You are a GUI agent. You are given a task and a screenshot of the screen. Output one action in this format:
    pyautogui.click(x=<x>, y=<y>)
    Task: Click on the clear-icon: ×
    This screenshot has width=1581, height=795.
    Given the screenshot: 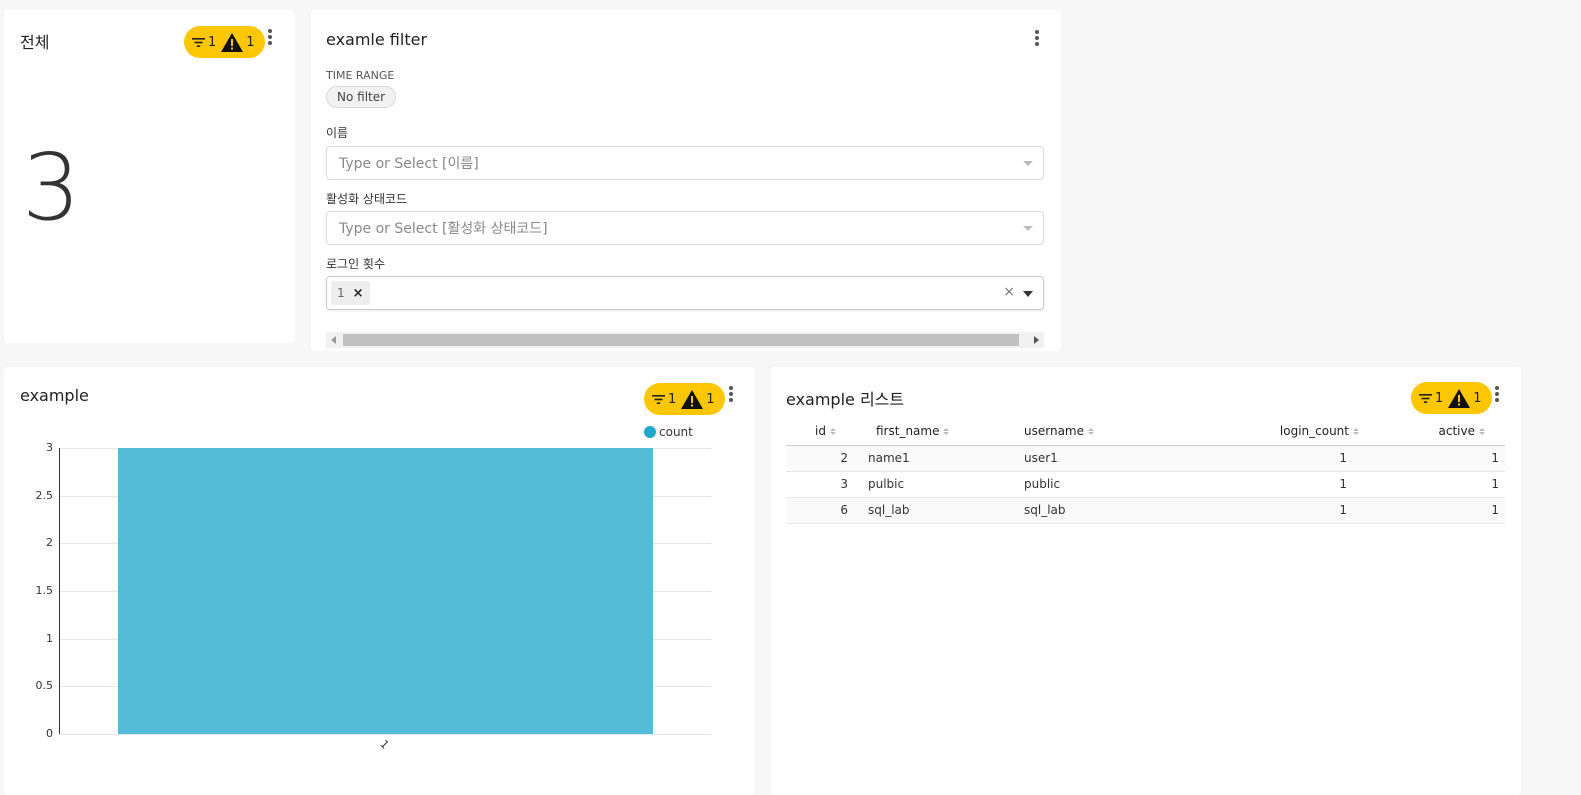 What is the action you would take?
    pyautogui.click(x=1009, y=292)
    